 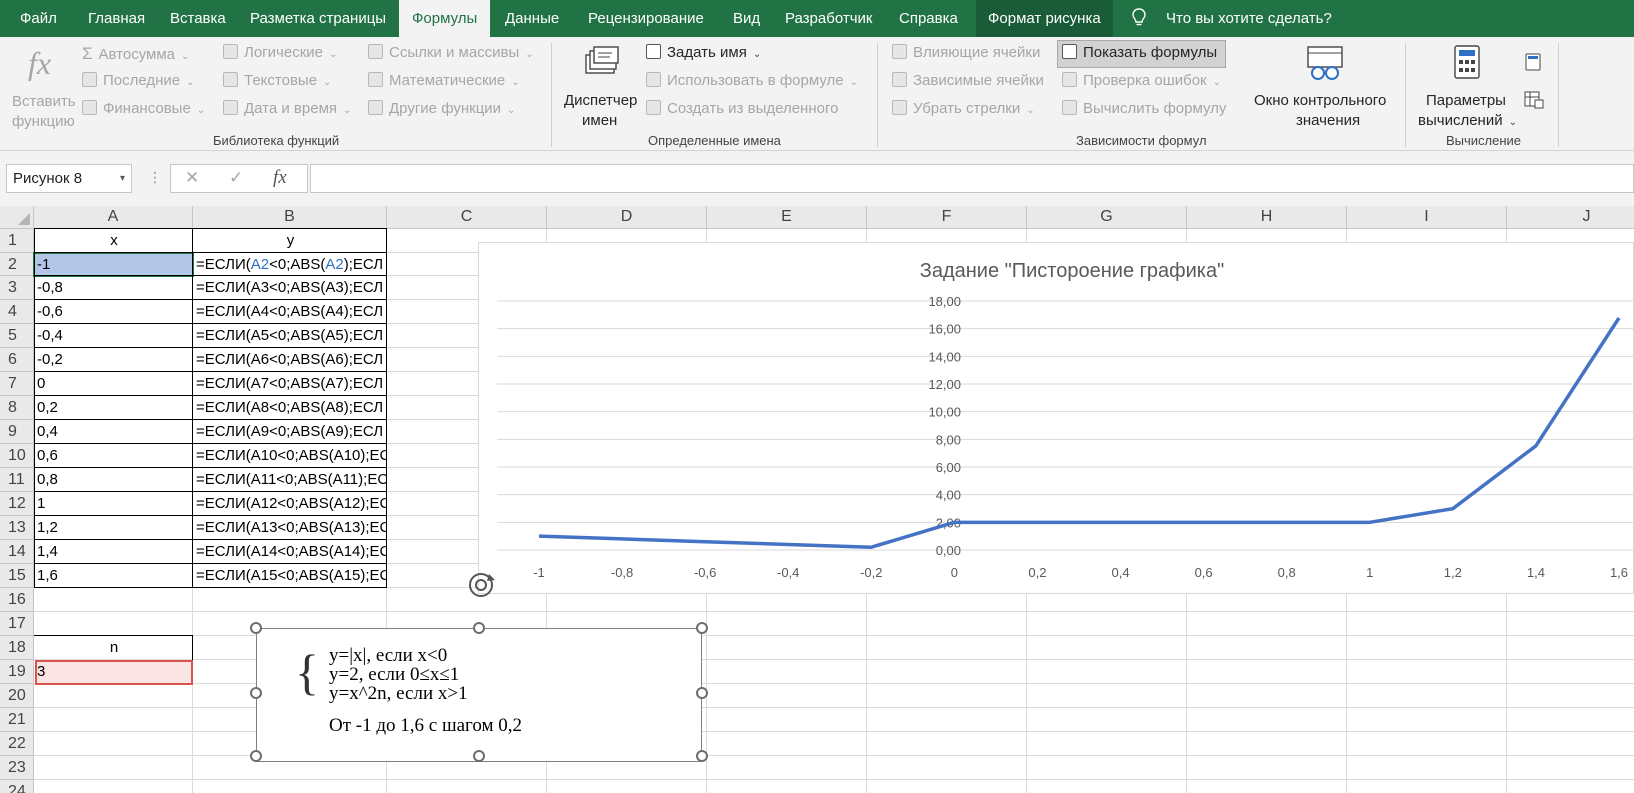 I want to click on cell-b7: =ЕСЛИ(A7<0;ABS(A7);ЕСЛ, so click(x=291, y=384).